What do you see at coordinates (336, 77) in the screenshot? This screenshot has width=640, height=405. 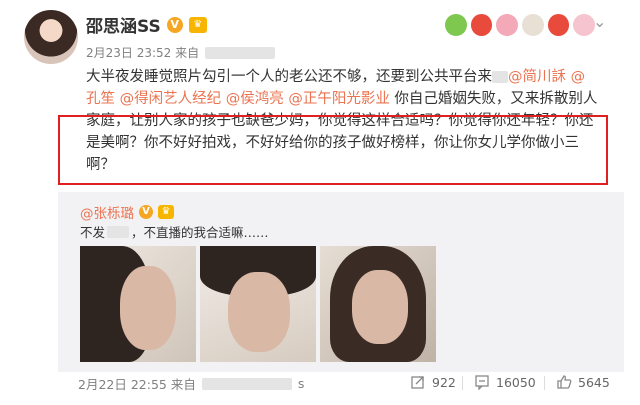 I see `post-line-1: 大半夜发睡觉照片勾引一个人的老公还不够，还要到公共平台来 @简川訸 @` at bounding box center [336, 77].